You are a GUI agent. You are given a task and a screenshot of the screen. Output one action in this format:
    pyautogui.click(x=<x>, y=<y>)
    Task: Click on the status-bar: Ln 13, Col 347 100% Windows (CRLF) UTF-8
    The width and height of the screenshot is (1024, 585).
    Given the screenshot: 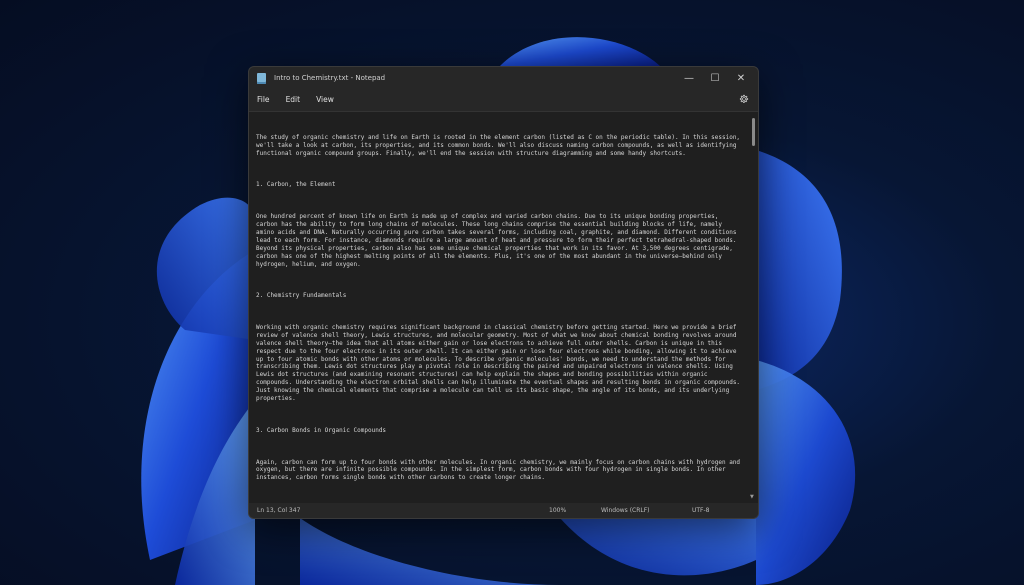 What is the action you would take?
    pyautogui.click(x=503, y=510)
    